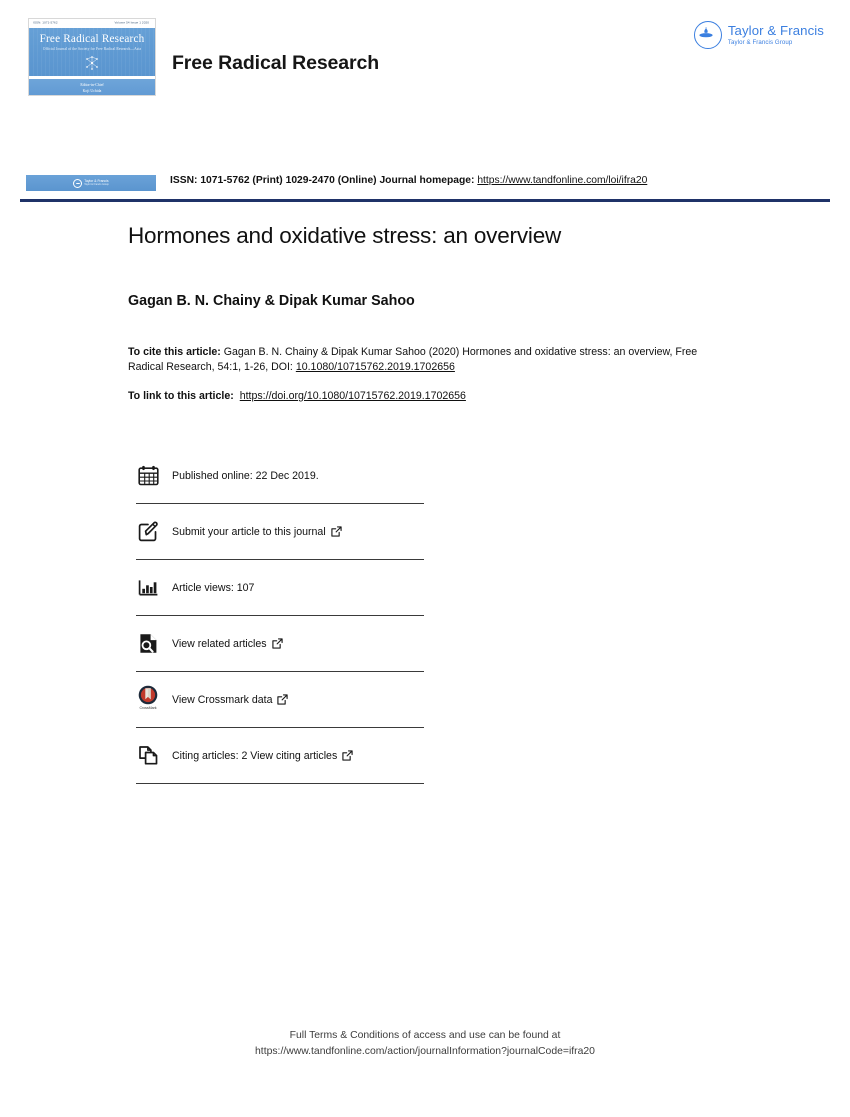  Describe the element at coordinates (92, 39) in the screenshot. I see `cover-journal-title: Free Radical Research` at that location.